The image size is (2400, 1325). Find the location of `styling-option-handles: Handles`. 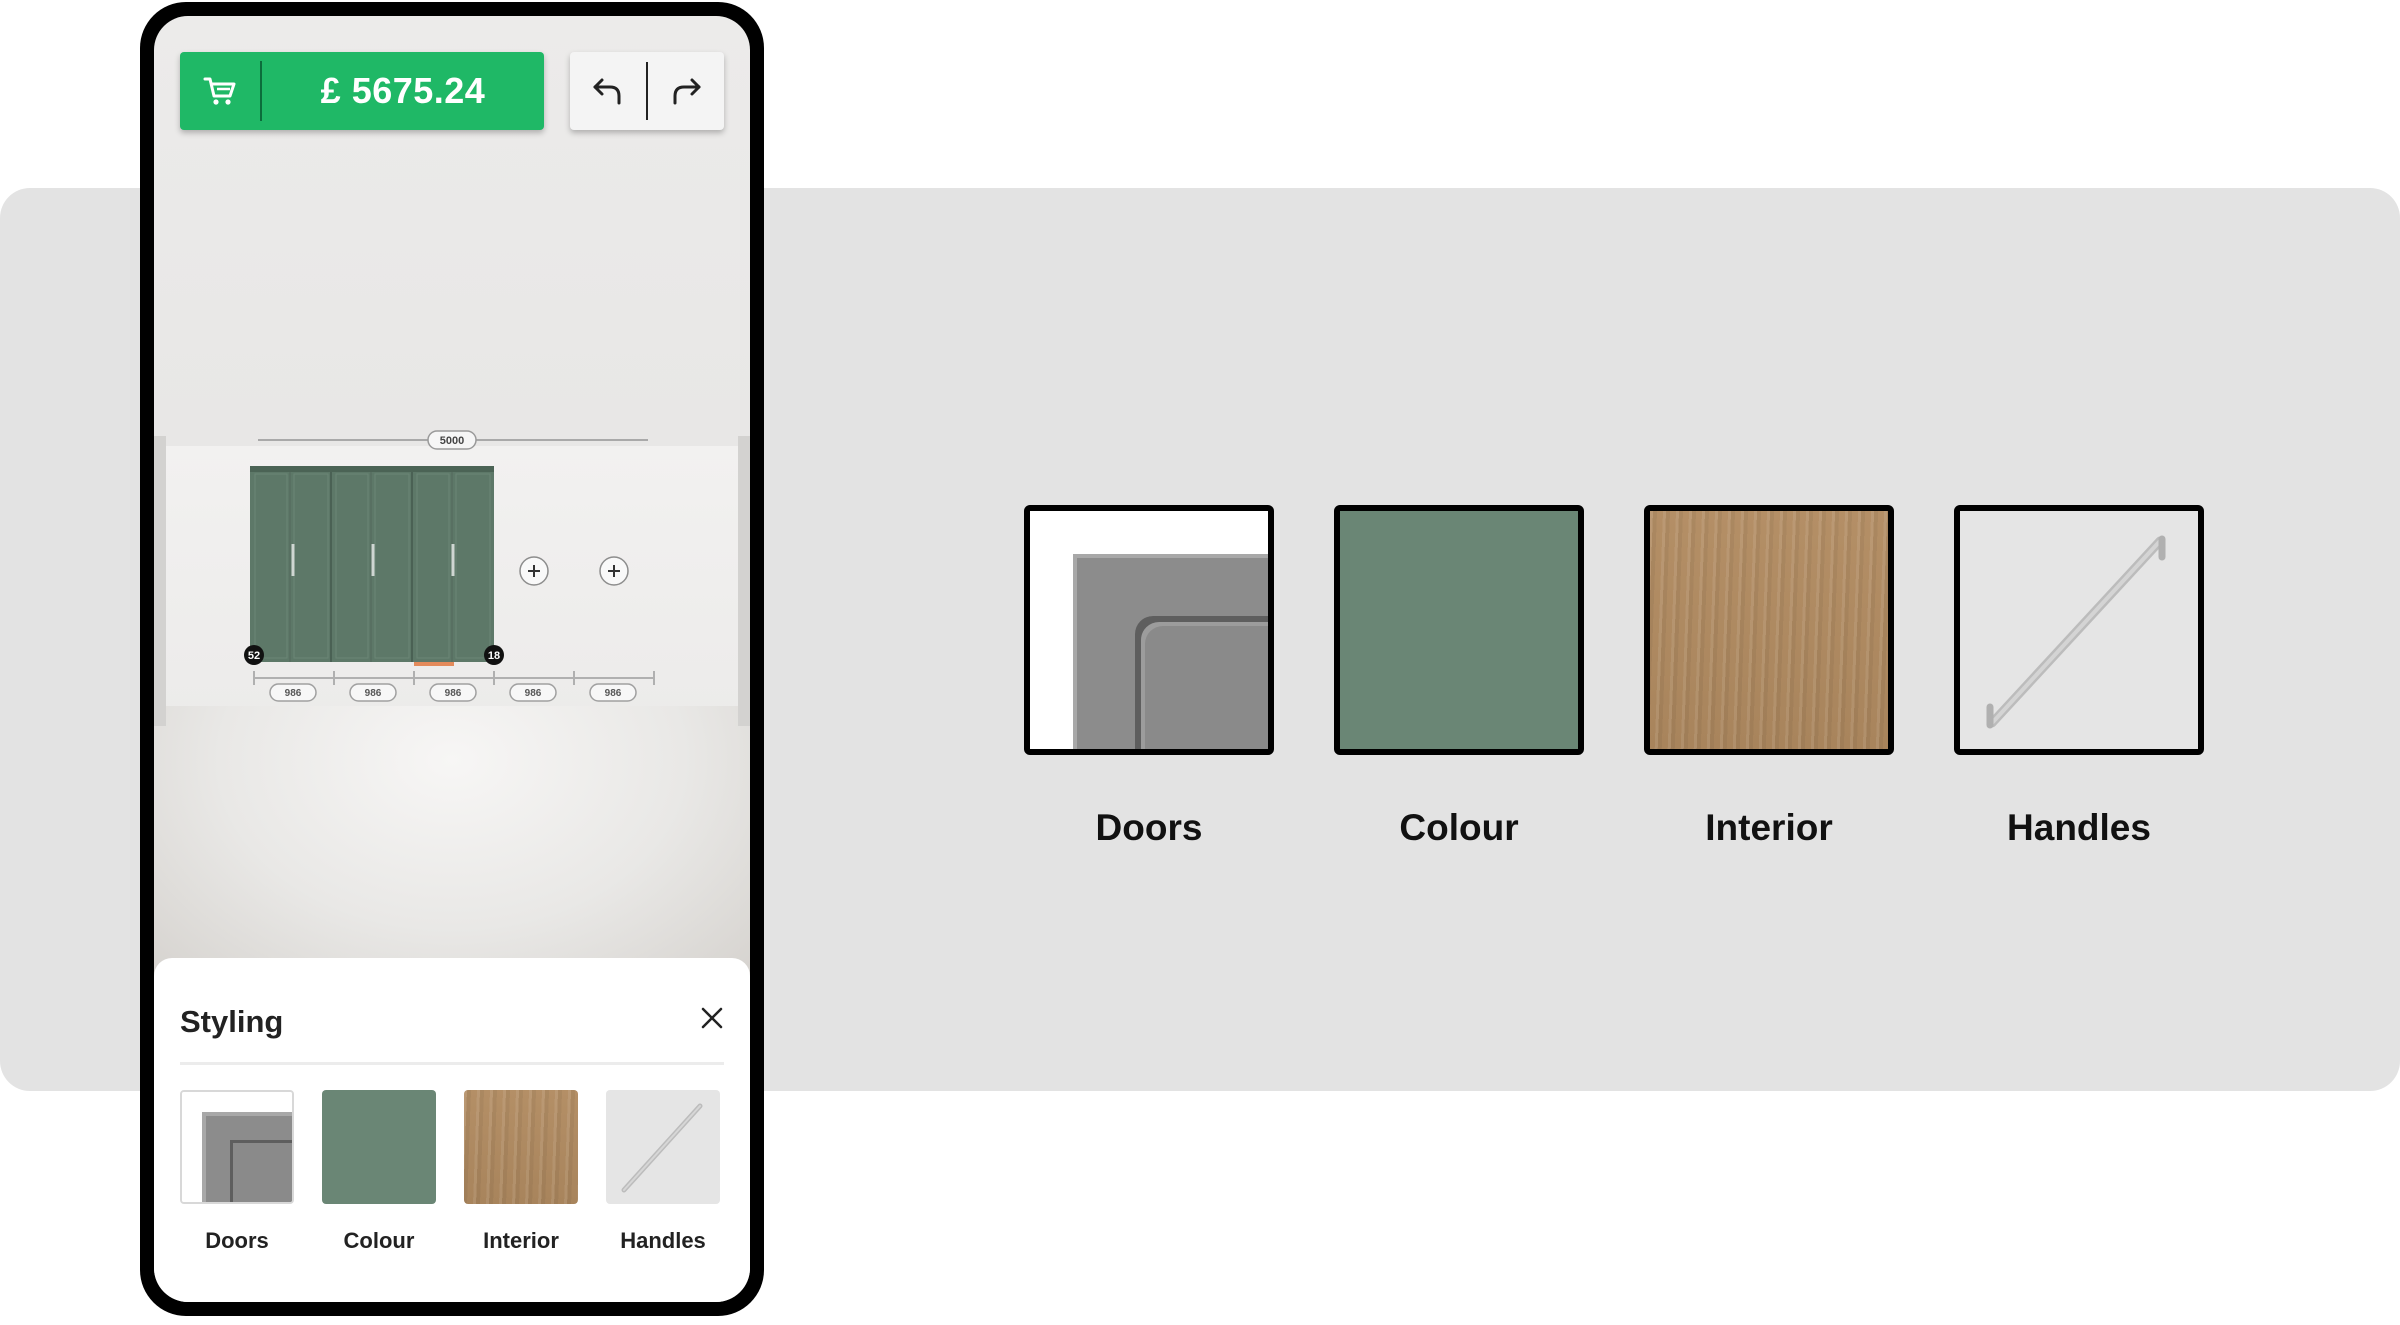

styling-option-handles: Handles is located at coordinates (663, 1172).